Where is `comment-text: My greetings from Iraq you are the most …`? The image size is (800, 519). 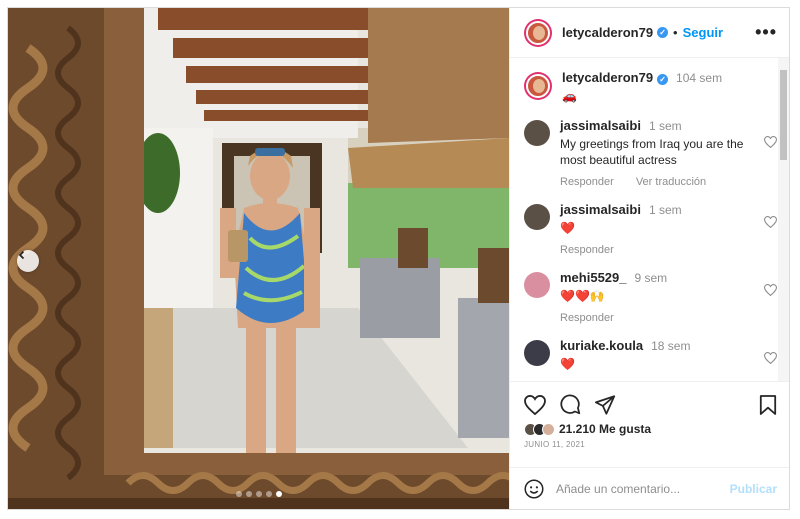 comment-text: My greetings from Iraq you are the most … is located at coordinates (652, 152).